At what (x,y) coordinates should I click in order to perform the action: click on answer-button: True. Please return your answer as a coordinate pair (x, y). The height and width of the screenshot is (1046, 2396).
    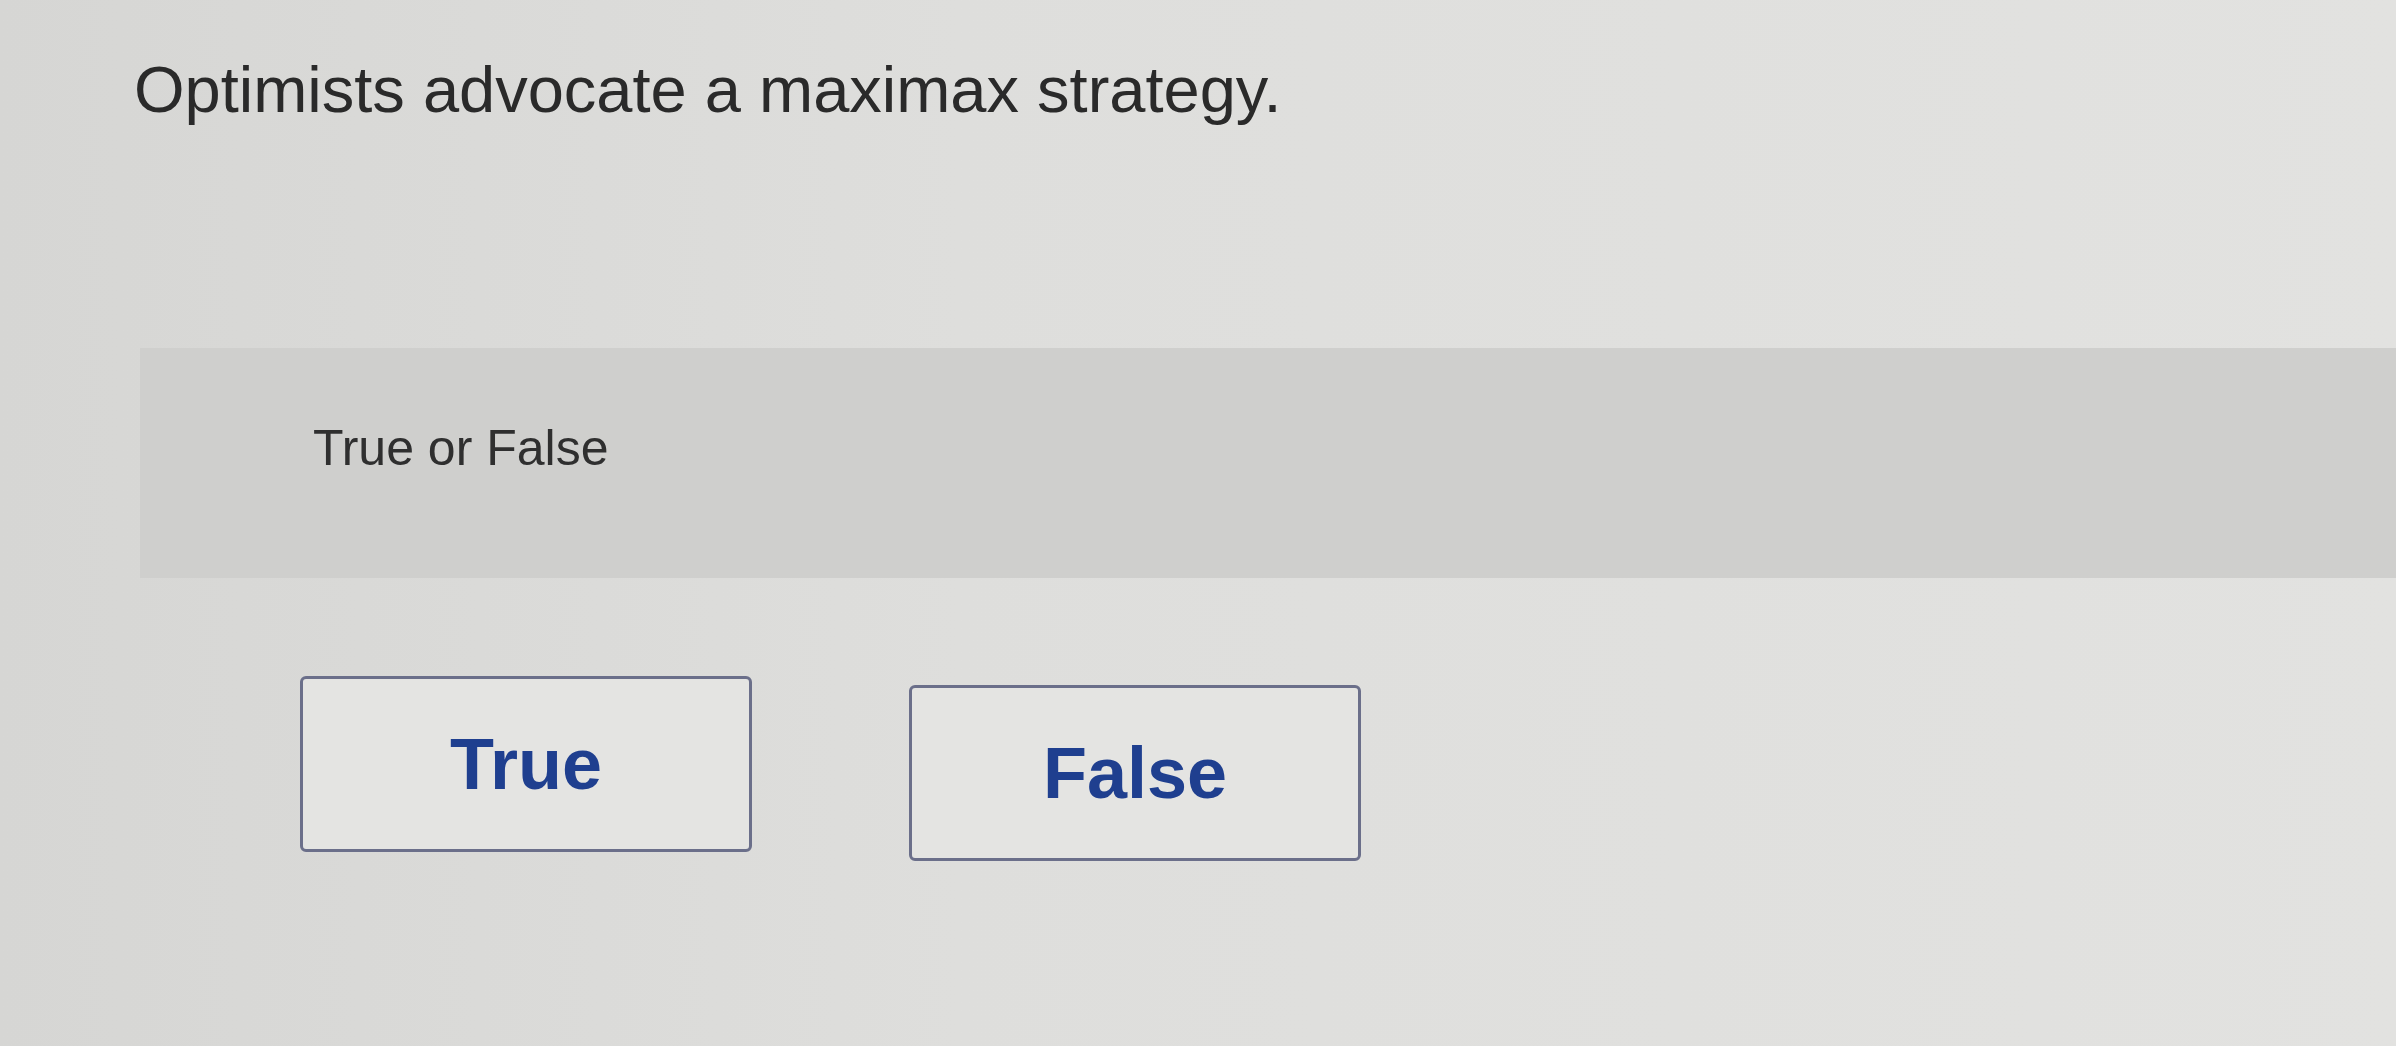
    Looking at the image, I should click on (526, 764).